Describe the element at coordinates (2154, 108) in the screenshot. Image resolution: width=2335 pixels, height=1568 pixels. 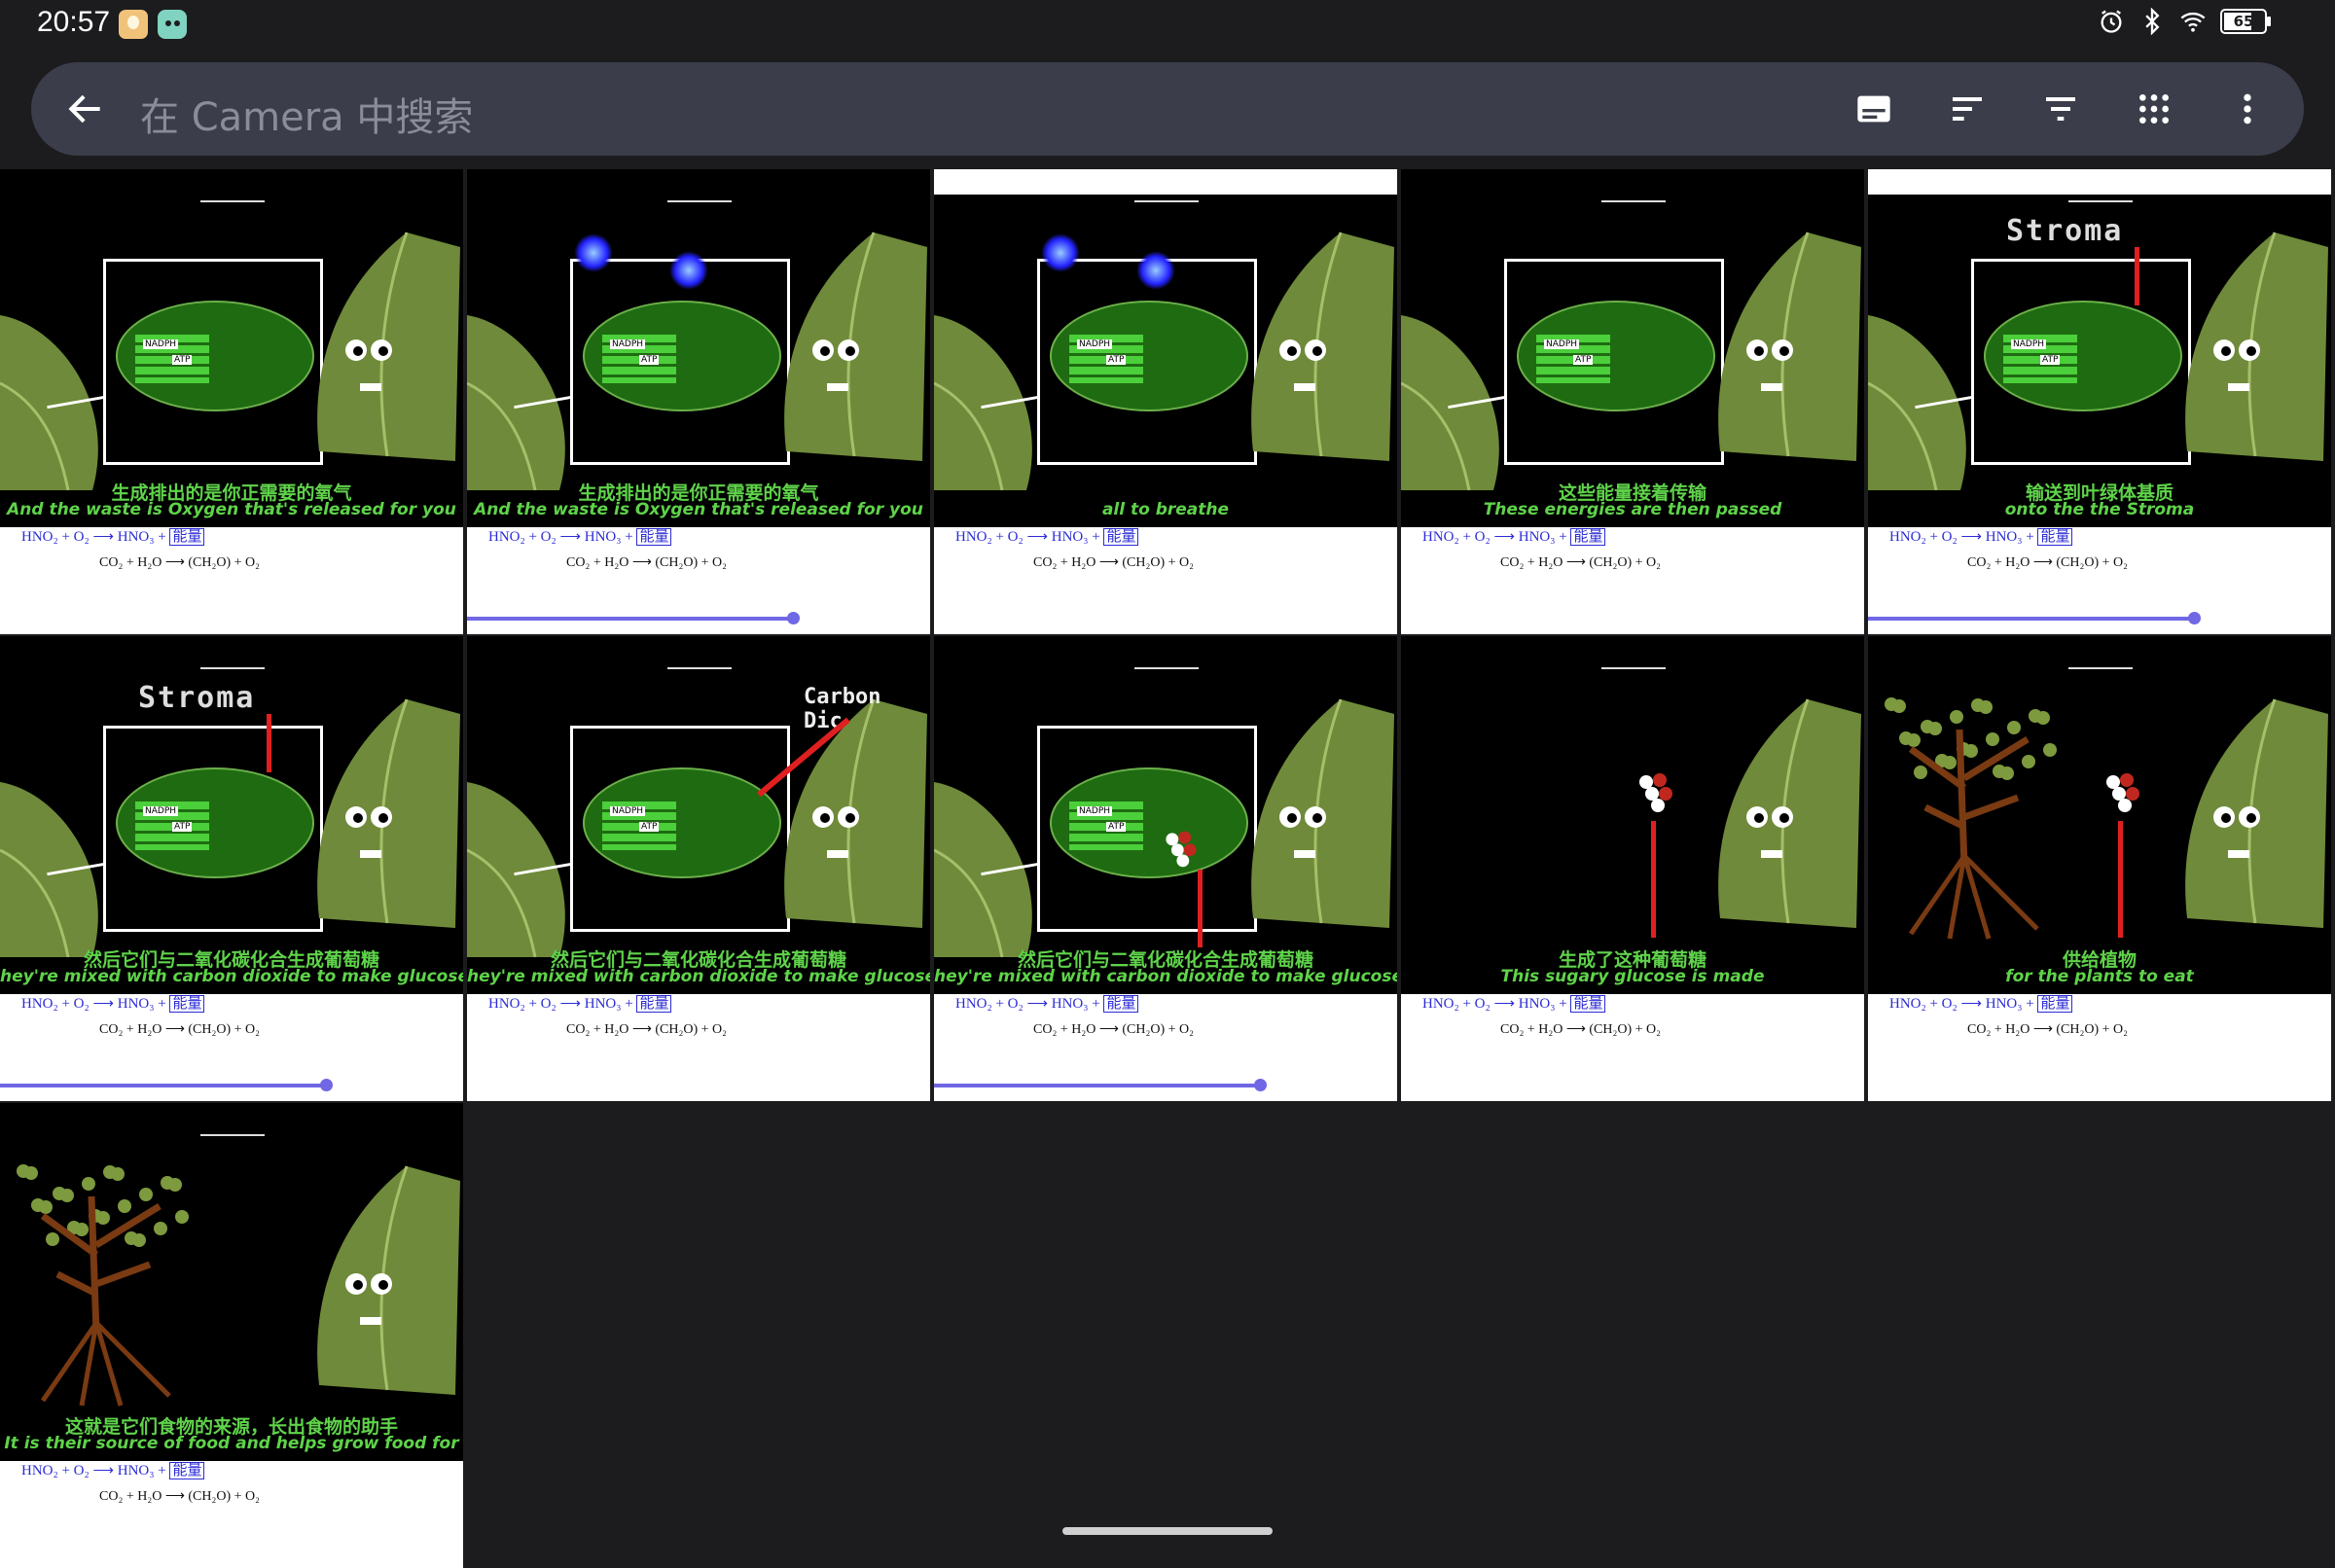
I see `grid-view-icon` at that location.